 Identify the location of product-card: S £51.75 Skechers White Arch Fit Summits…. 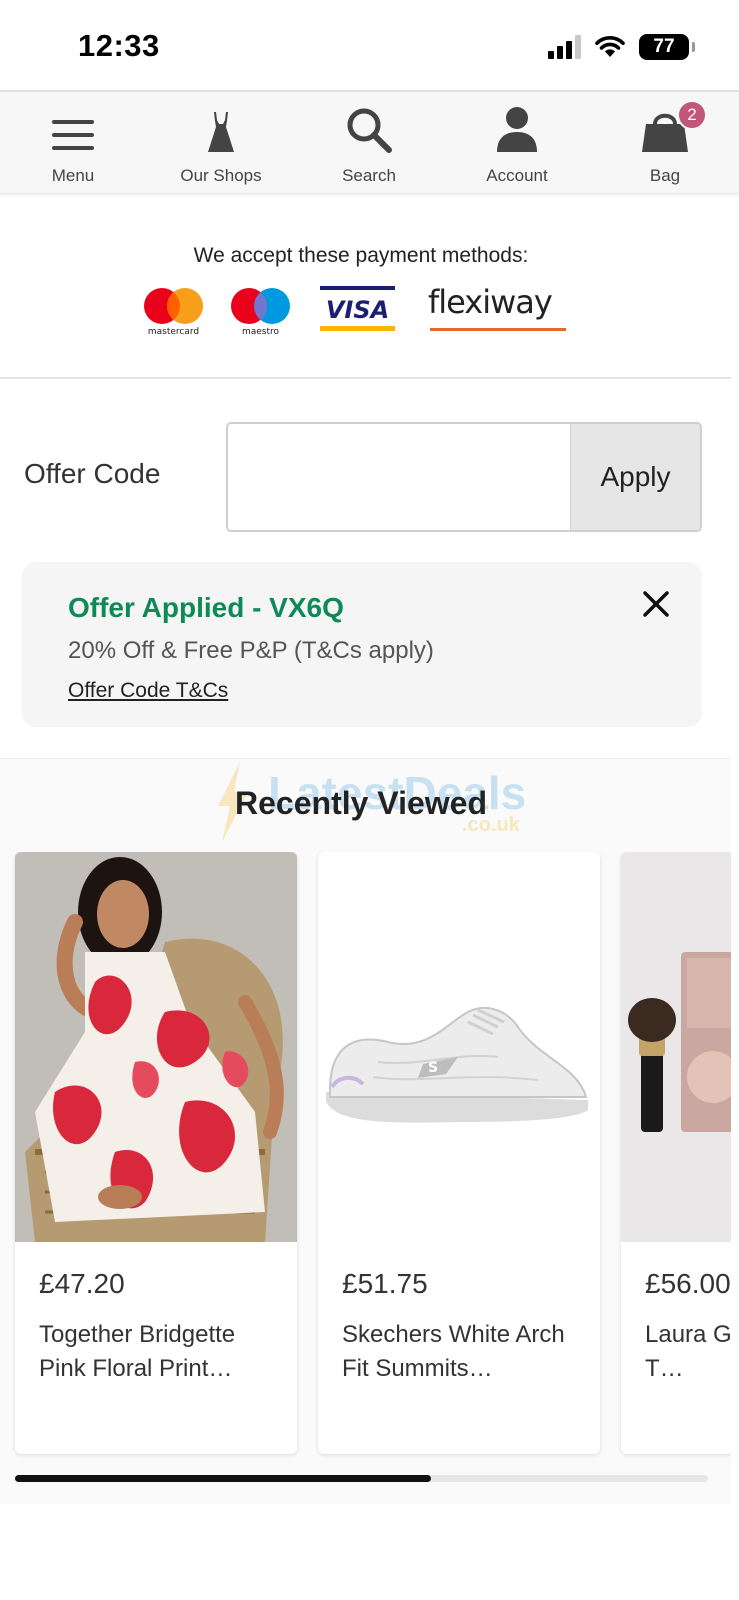
(459, 1153).